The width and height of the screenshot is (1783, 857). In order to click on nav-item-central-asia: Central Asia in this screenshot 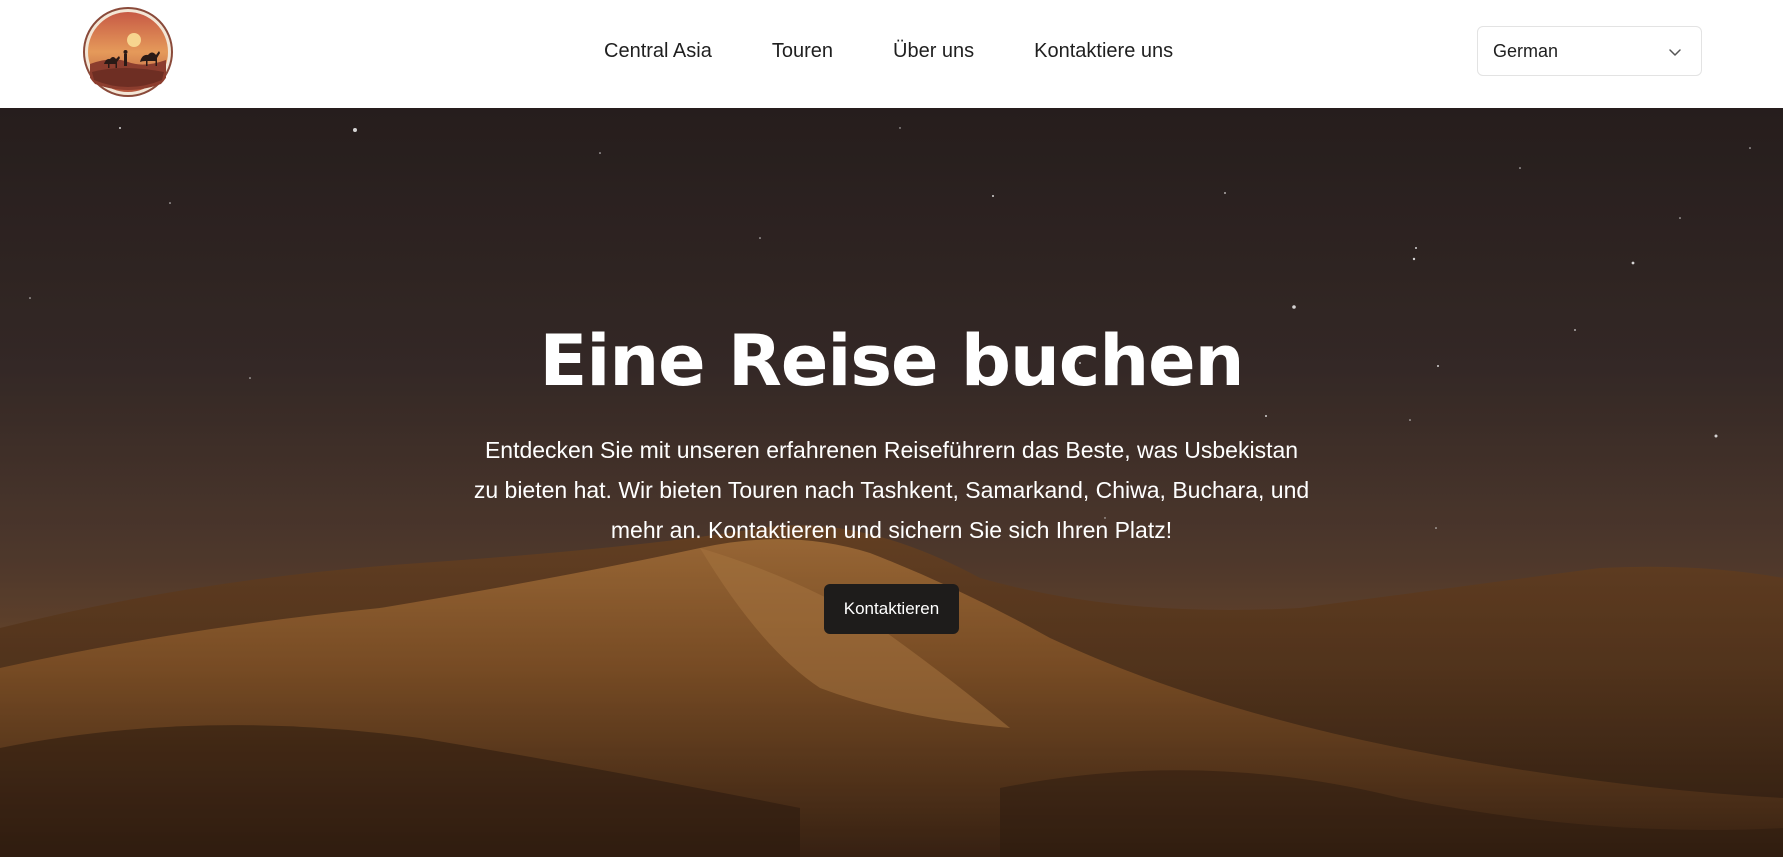, I will do `click(658, 51)`.